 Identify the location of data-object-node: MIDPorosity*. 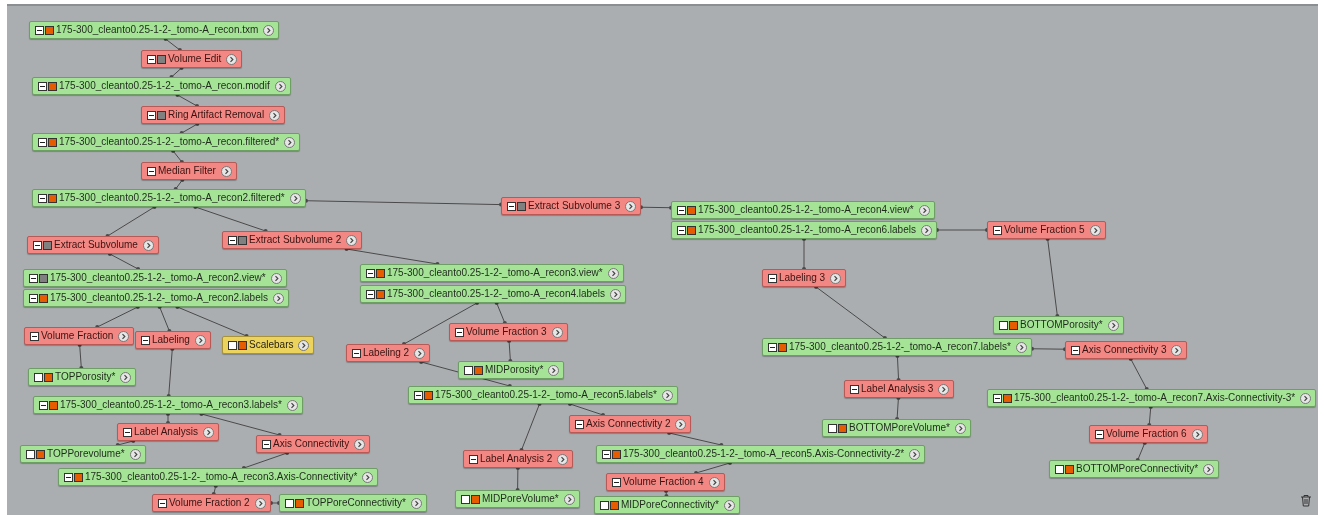
(511, 370).